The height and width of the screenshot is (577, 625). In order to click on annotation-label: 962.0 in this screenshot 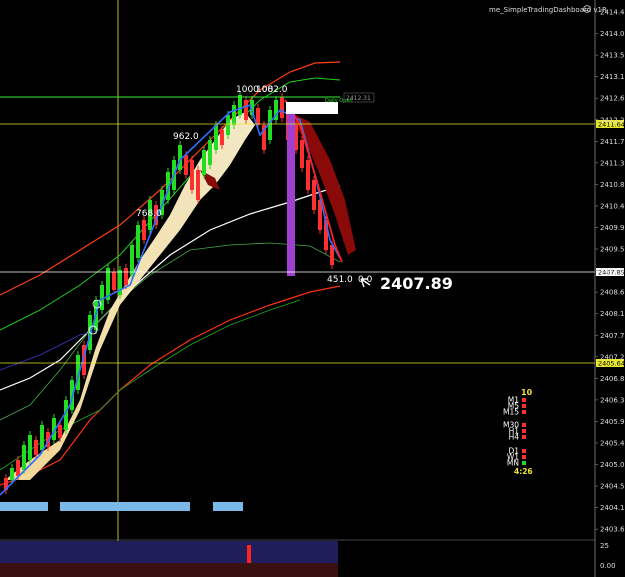, I will do `click(186, 137)`.